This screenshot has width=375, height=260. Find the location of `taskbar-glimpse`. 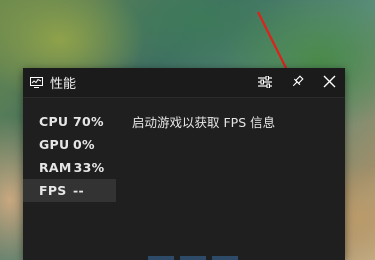

taskbar-glimpse is located at coordinates (208, 258).